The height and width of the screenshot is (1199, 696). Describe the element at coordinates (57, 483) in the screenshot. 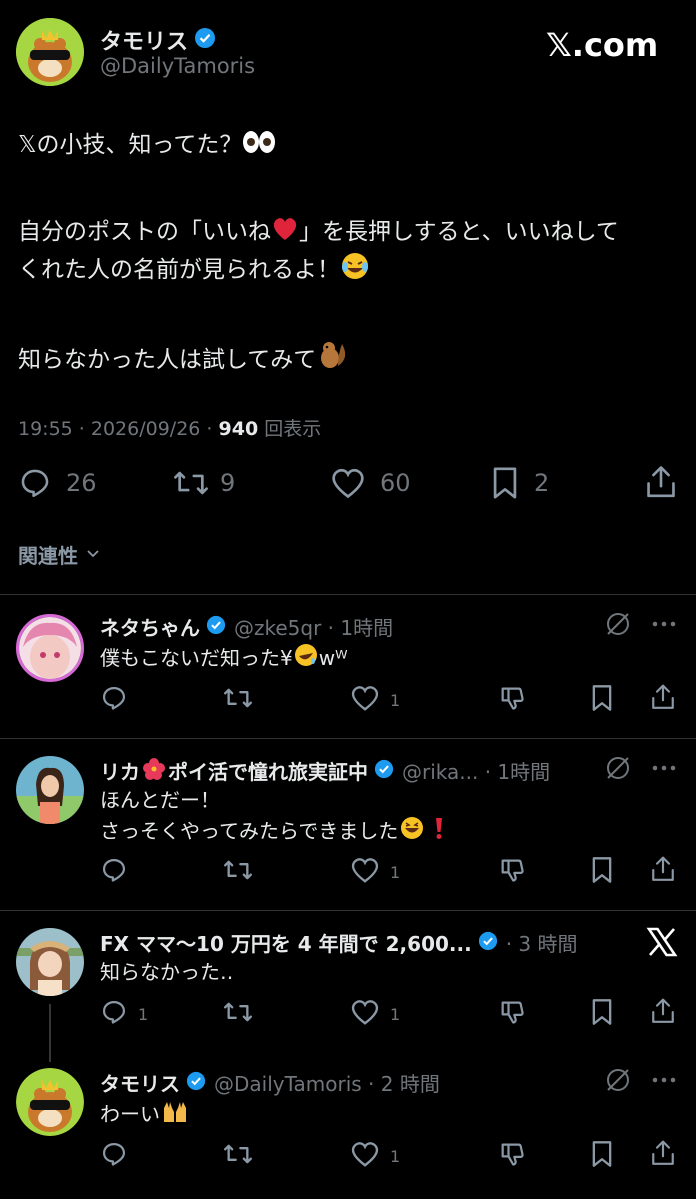

I see `reply-button: 26` at that location.